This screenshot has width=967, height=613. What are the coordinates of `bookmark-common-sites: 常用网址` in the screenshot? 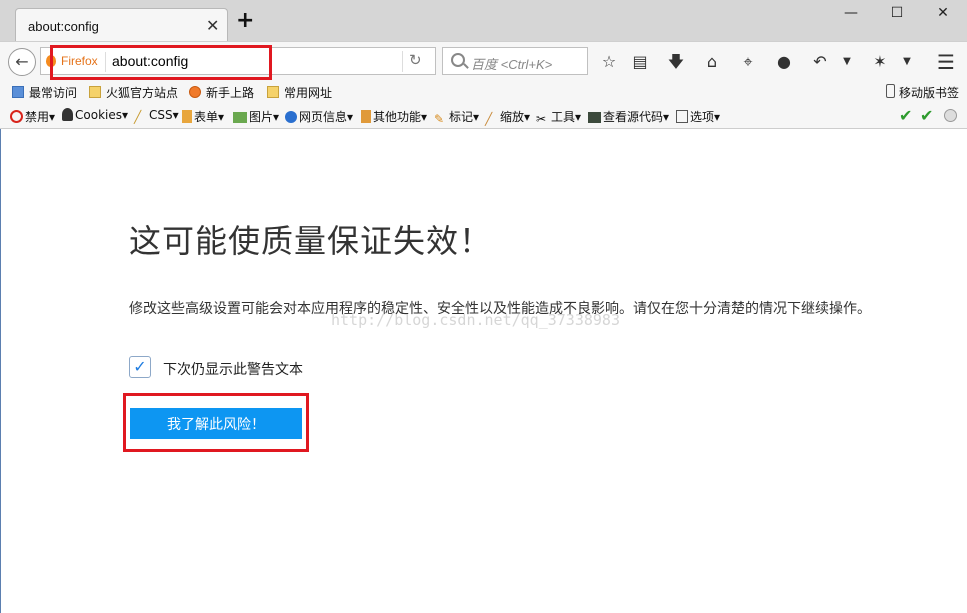 It's located at (299, 92).